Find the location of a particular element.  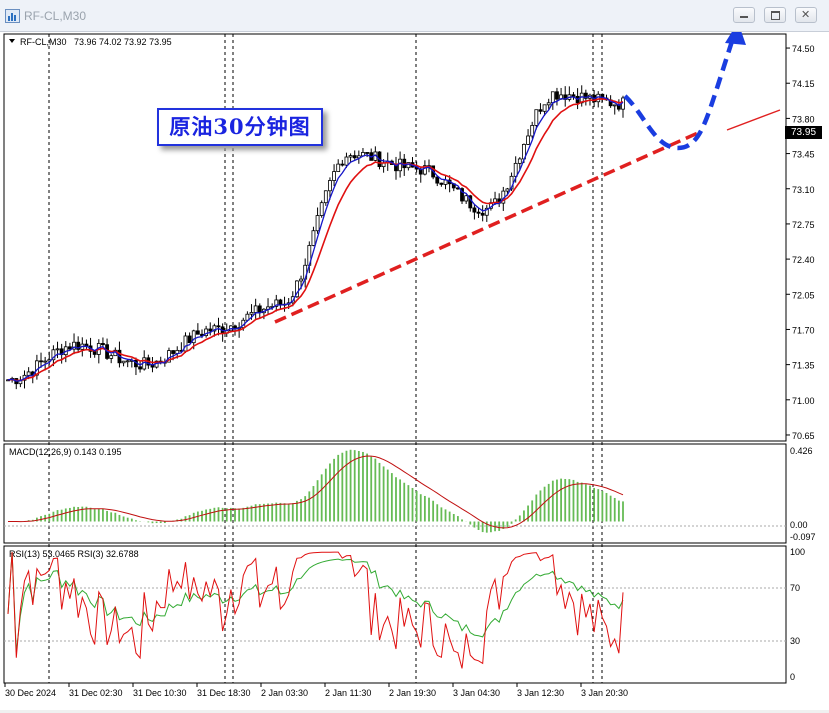

time-tick-label: 31 Dec 10:30 is located at coordinates (160, 693).